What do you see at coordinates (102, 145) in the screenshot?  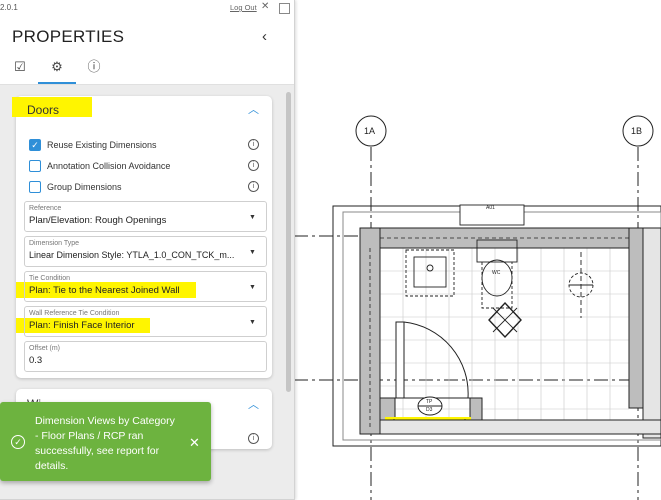 I see `reuse-dimensions-label: Reuse Existing Dimensions` at bounding box center [102, 145].